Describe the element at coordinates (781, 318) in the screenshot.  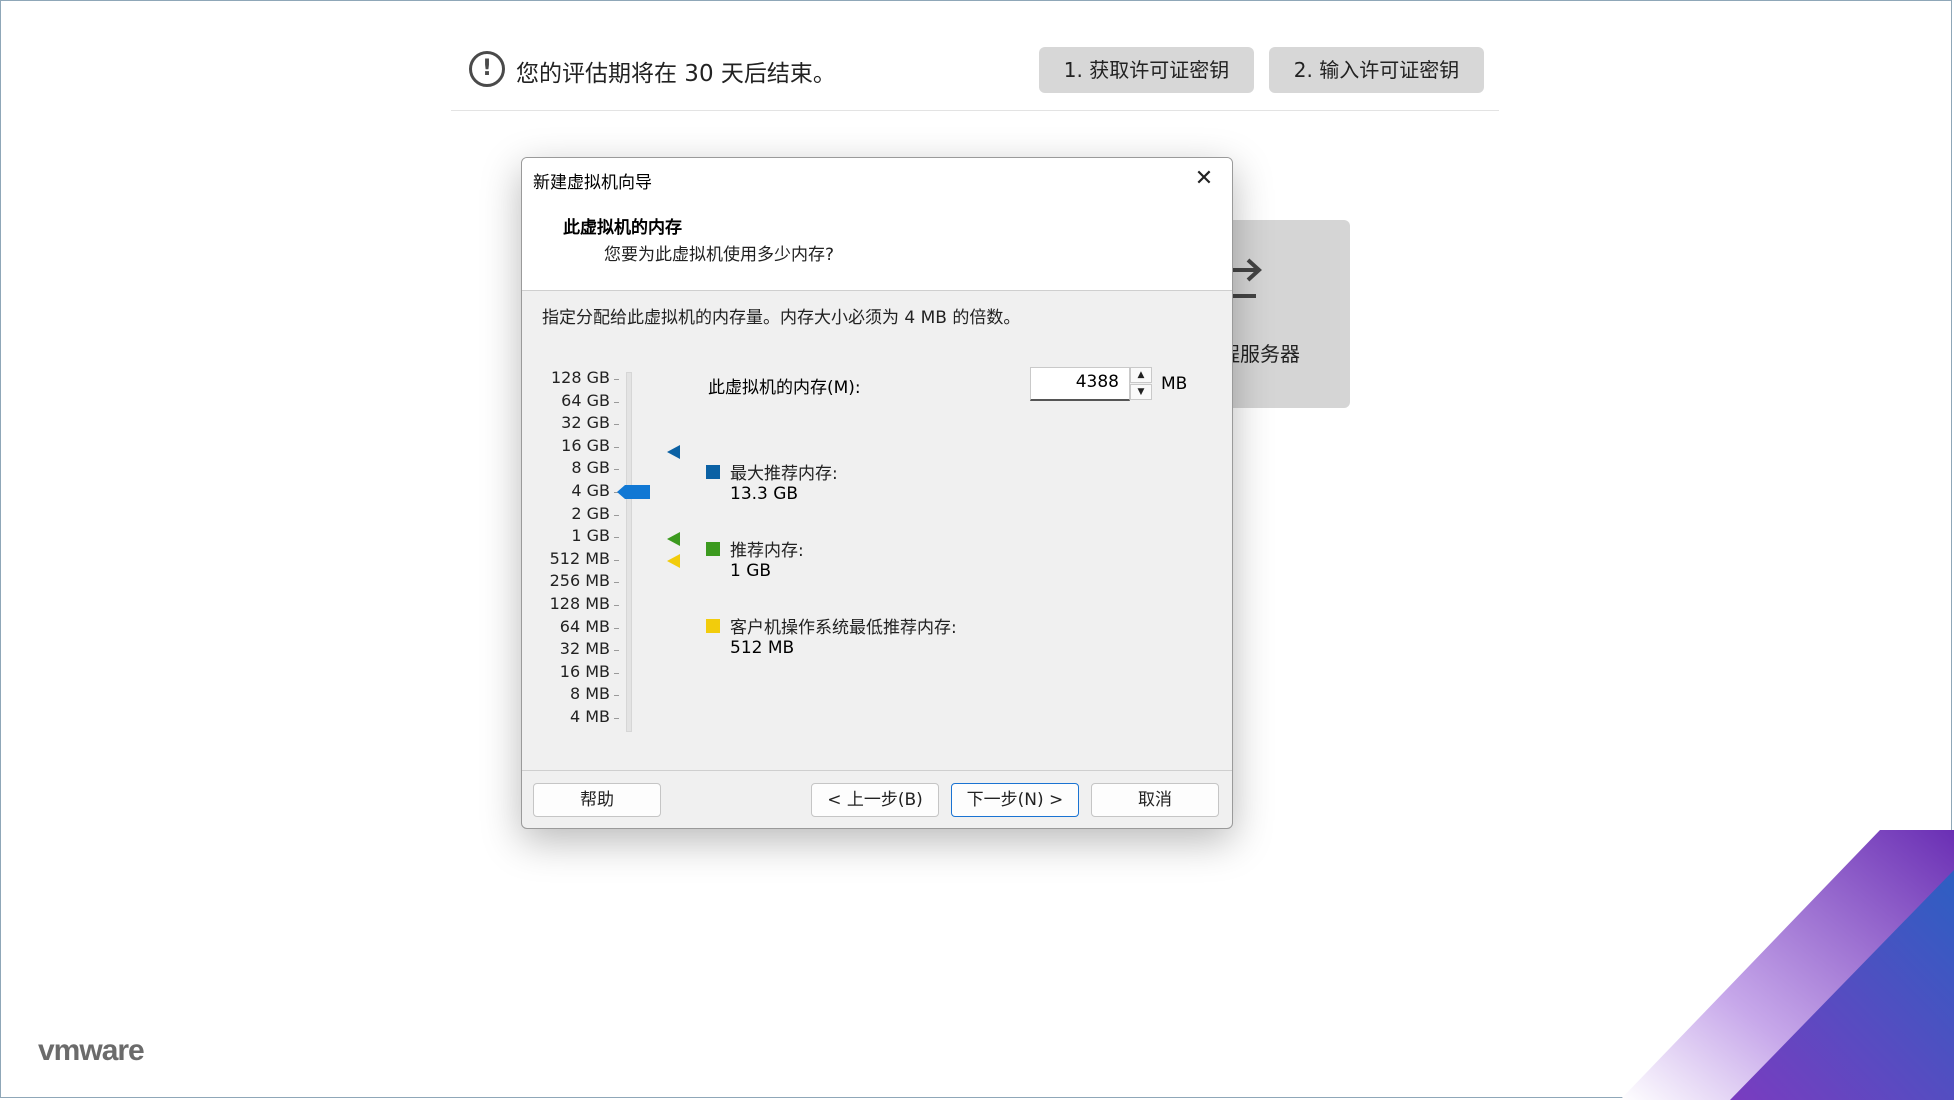
I see `memory-description: 指定分配给此虚拟机的内存量。内存大小必须为 4 MB 的倍数。` at that location.